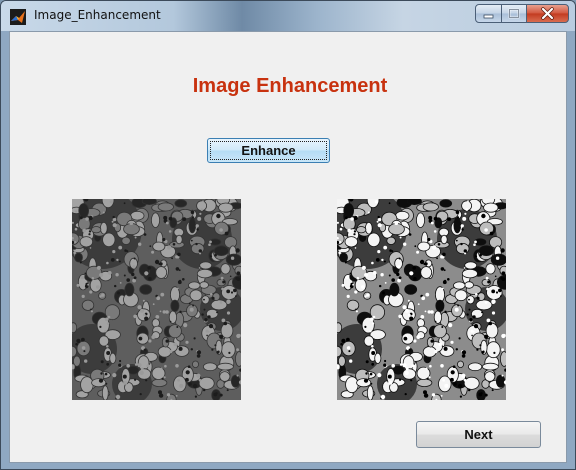  I want to click on window-title: Image_Enhancement, so click(97, 15).